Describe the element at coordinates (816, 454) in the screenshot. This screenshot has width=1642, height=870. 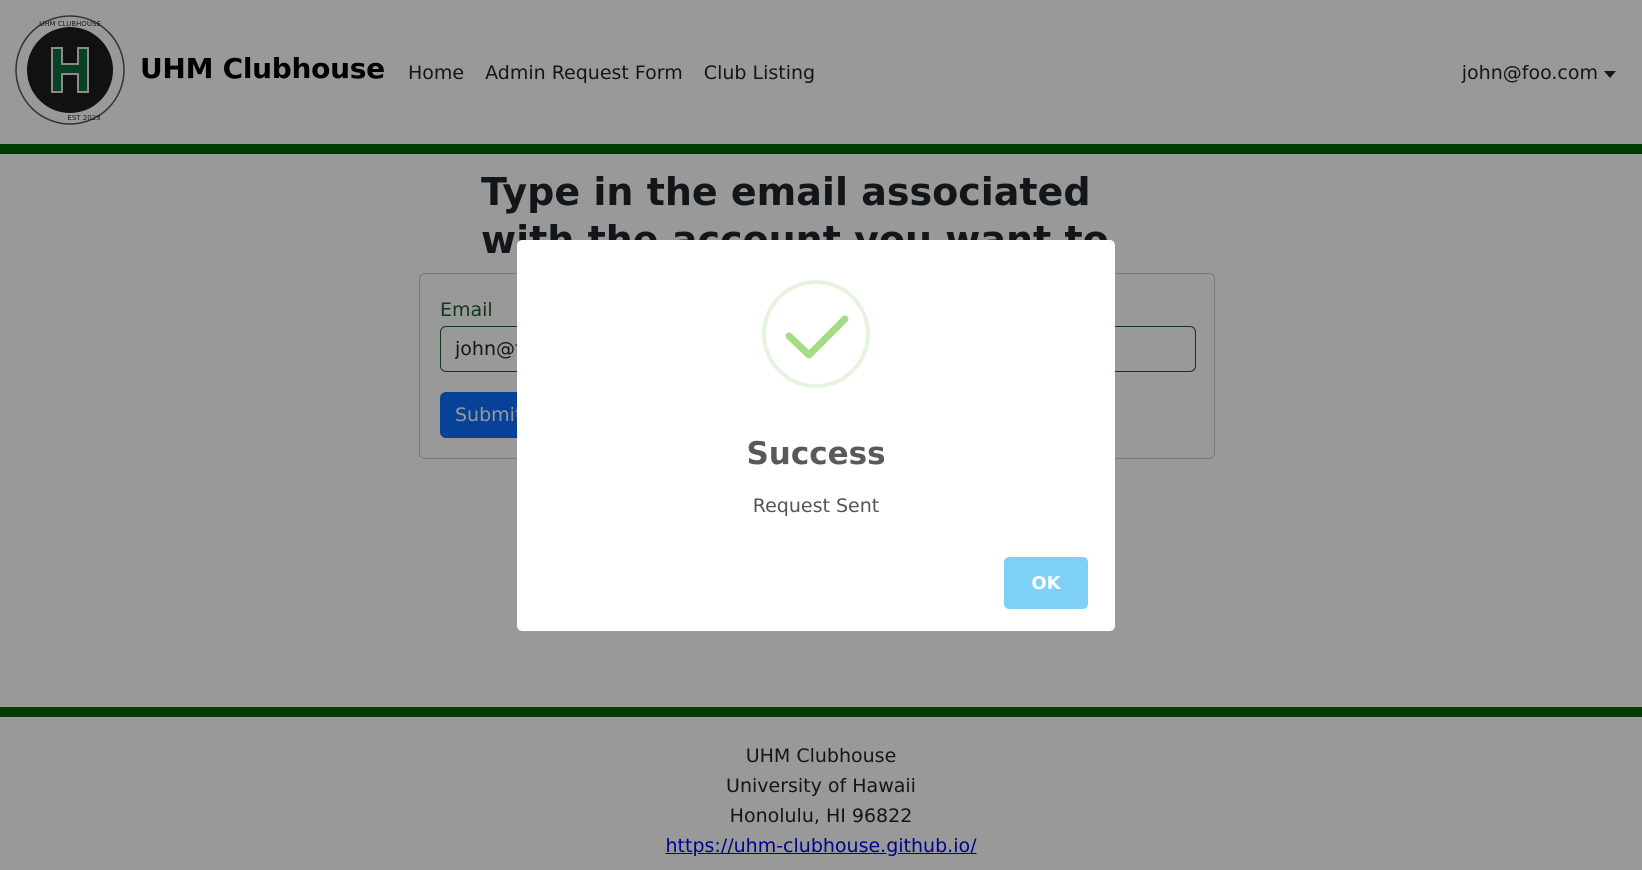
I see `dialog-title: Success` at that location.